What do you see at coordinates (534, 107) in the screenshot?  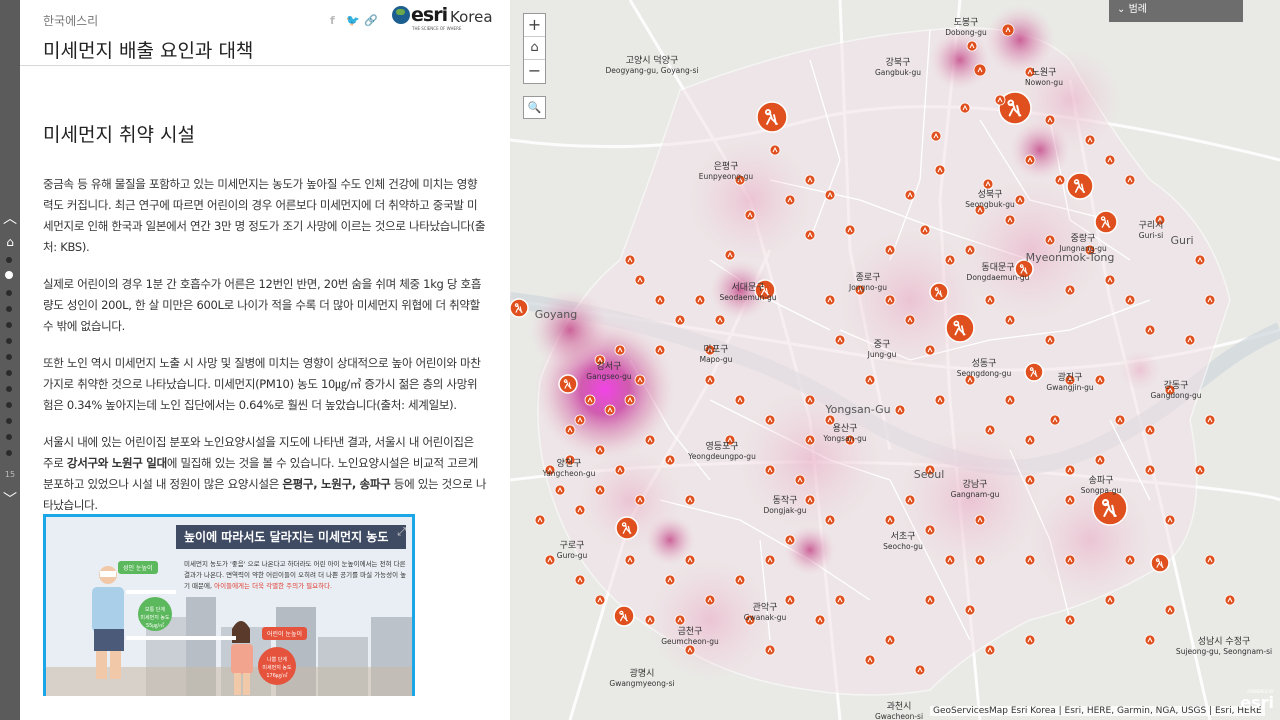 I see `search-button: 🔍` at bounding box center [534, 107].